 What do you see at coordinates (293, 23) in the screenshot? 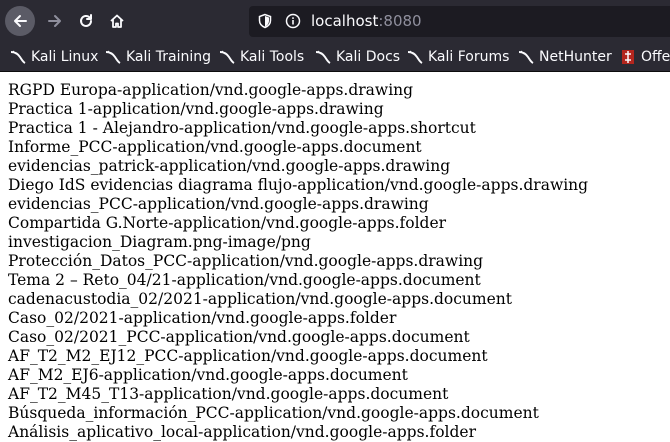
I see `site-info-icon` at bounding box center [293, 23].